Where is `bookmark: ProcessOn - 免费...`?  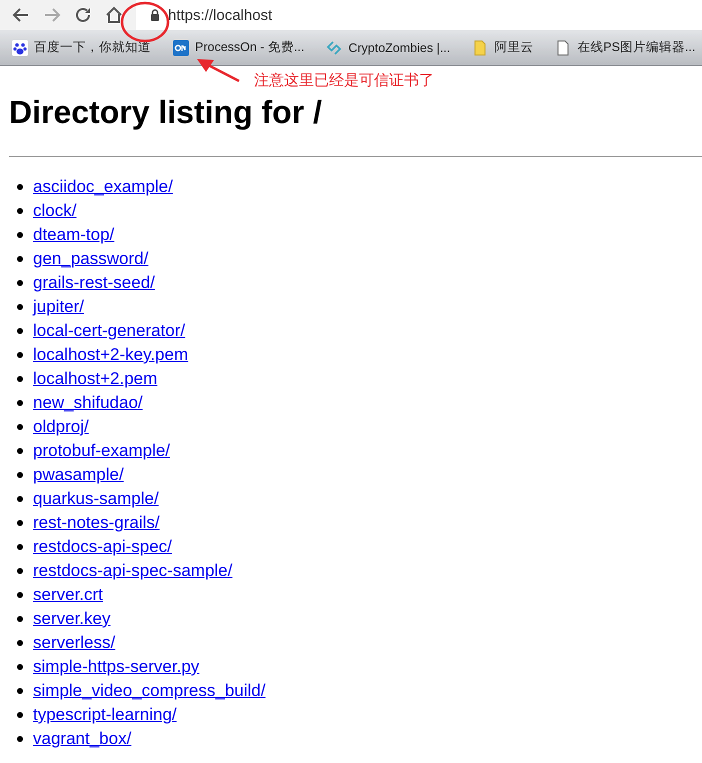 bookmark: ProcessOn - 免费... is located at coordinates (238, 47).